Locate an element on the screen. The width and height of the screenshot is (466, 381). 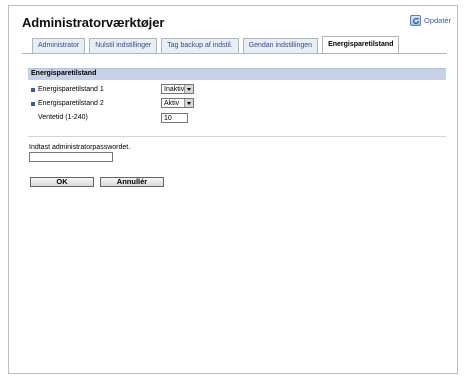
divider is located at coordinates (237, 136).